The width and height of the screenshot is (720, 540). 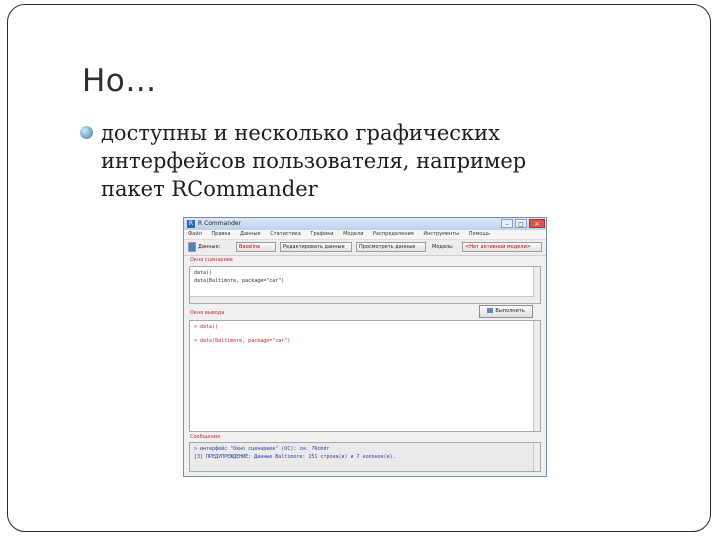 I want to click on messages-label: Сообщения, so click(x=205, y=437).